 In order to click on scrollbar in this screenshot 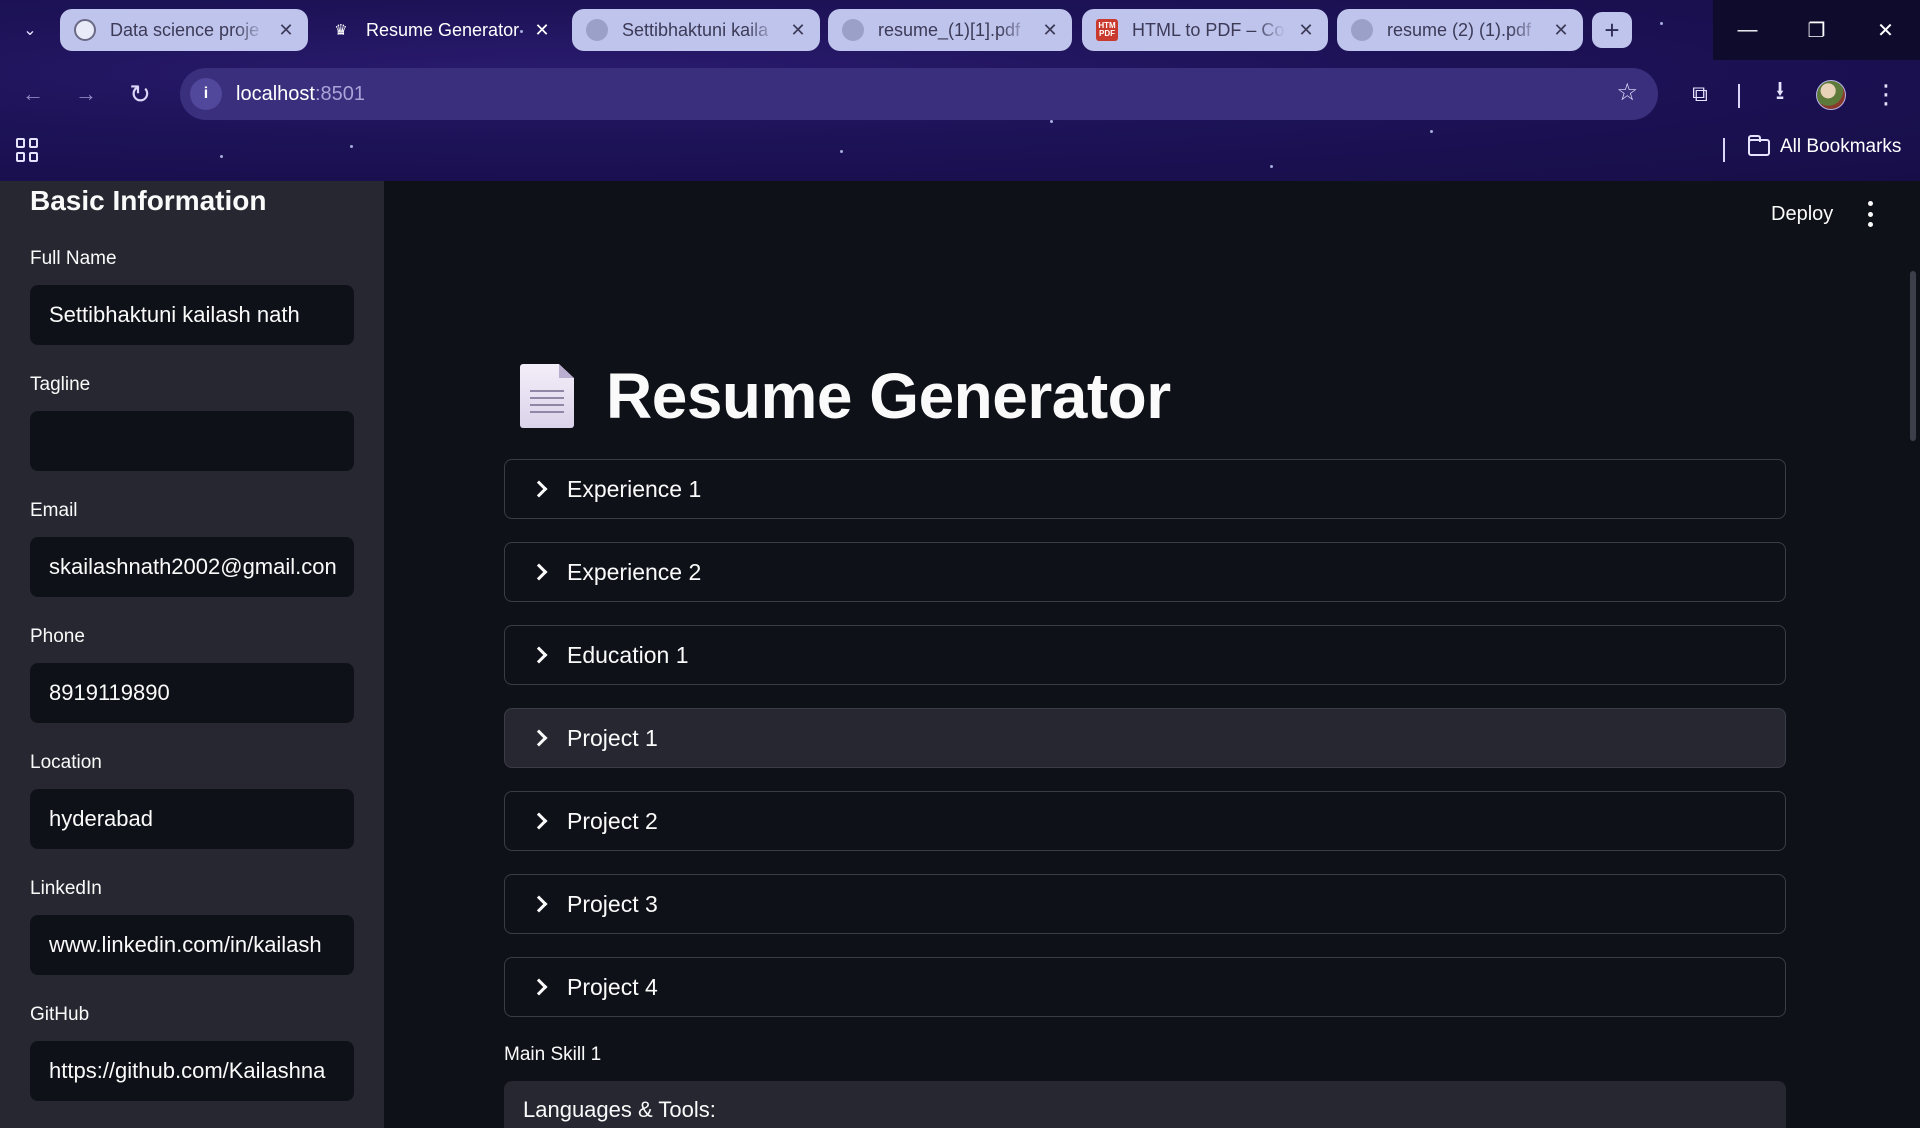, I will do `click(1913, 356)`.